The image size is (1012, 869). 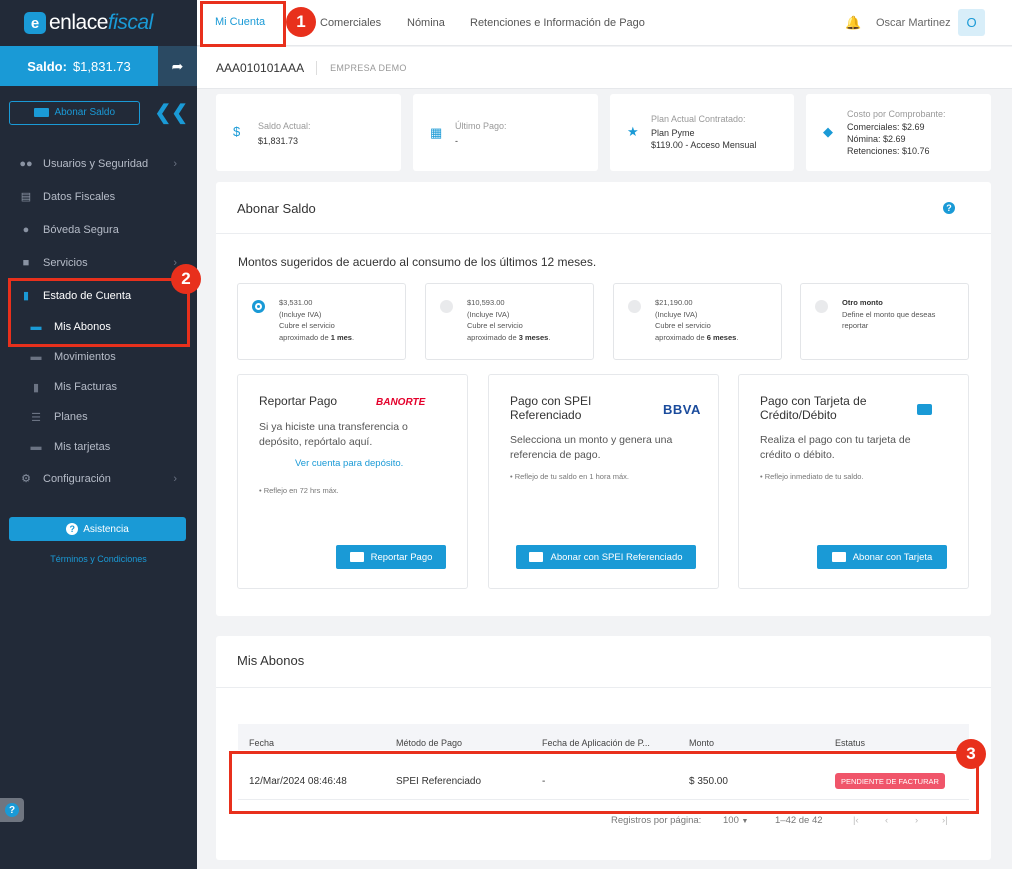 What do you see at coordinates (481, 126) in the screenshot?
I see `stat-label: Último Pago:` at bounding box center [481, 126].